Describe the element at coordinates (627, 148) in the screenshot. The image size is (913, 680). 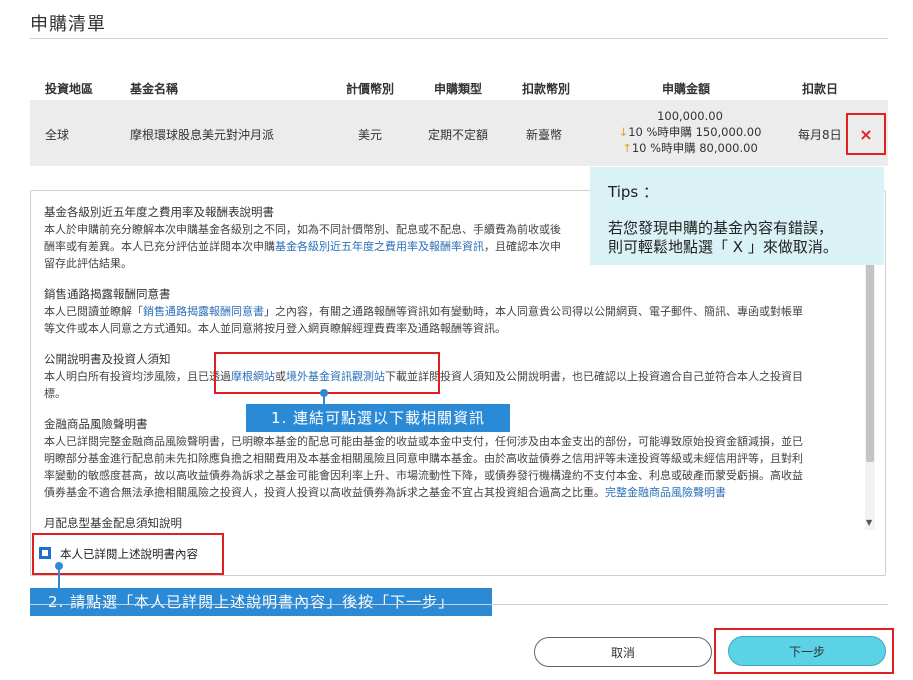
I see `arrow-up-icon: ↑` at that location.